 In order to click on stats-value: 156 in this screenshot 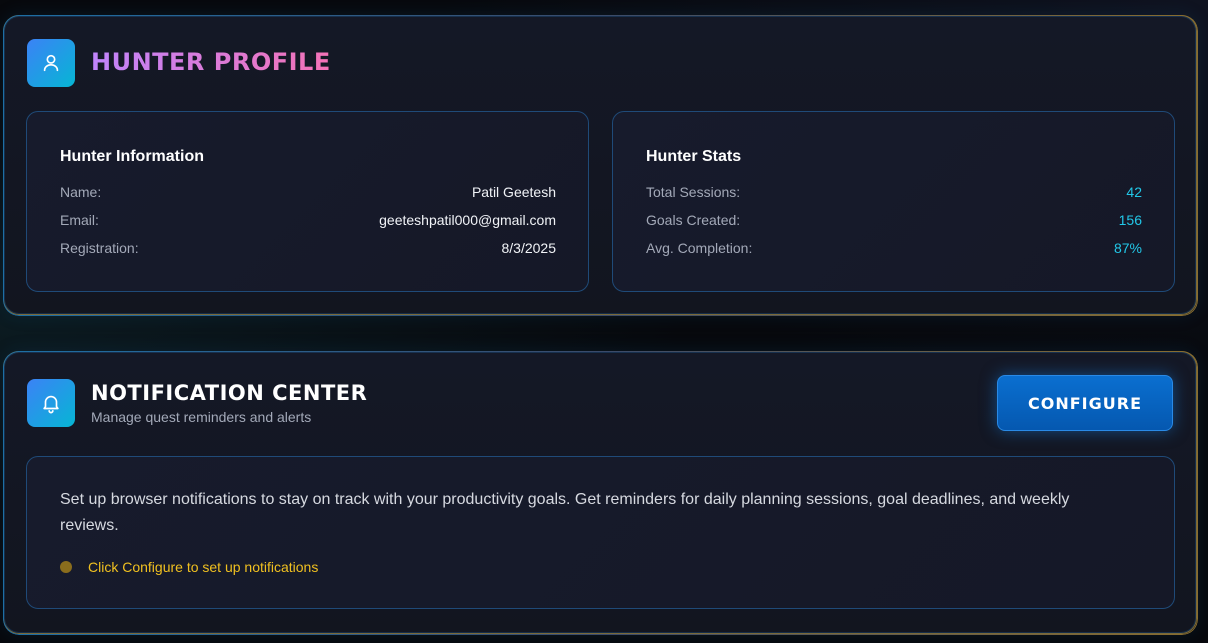, I will do `click(1130, 220)`.